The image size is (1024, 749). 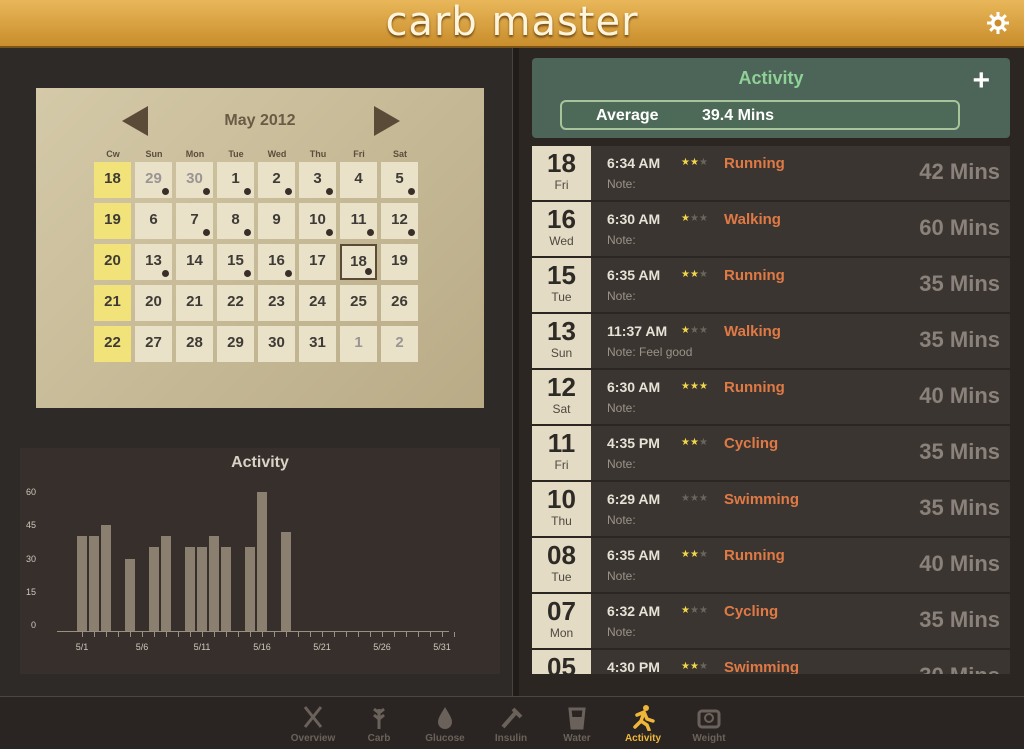 I want to click on activity-row: 12 Sat 6:30 AM ★★★ Running Note: 40 Mins, so click(x=771, y=397).